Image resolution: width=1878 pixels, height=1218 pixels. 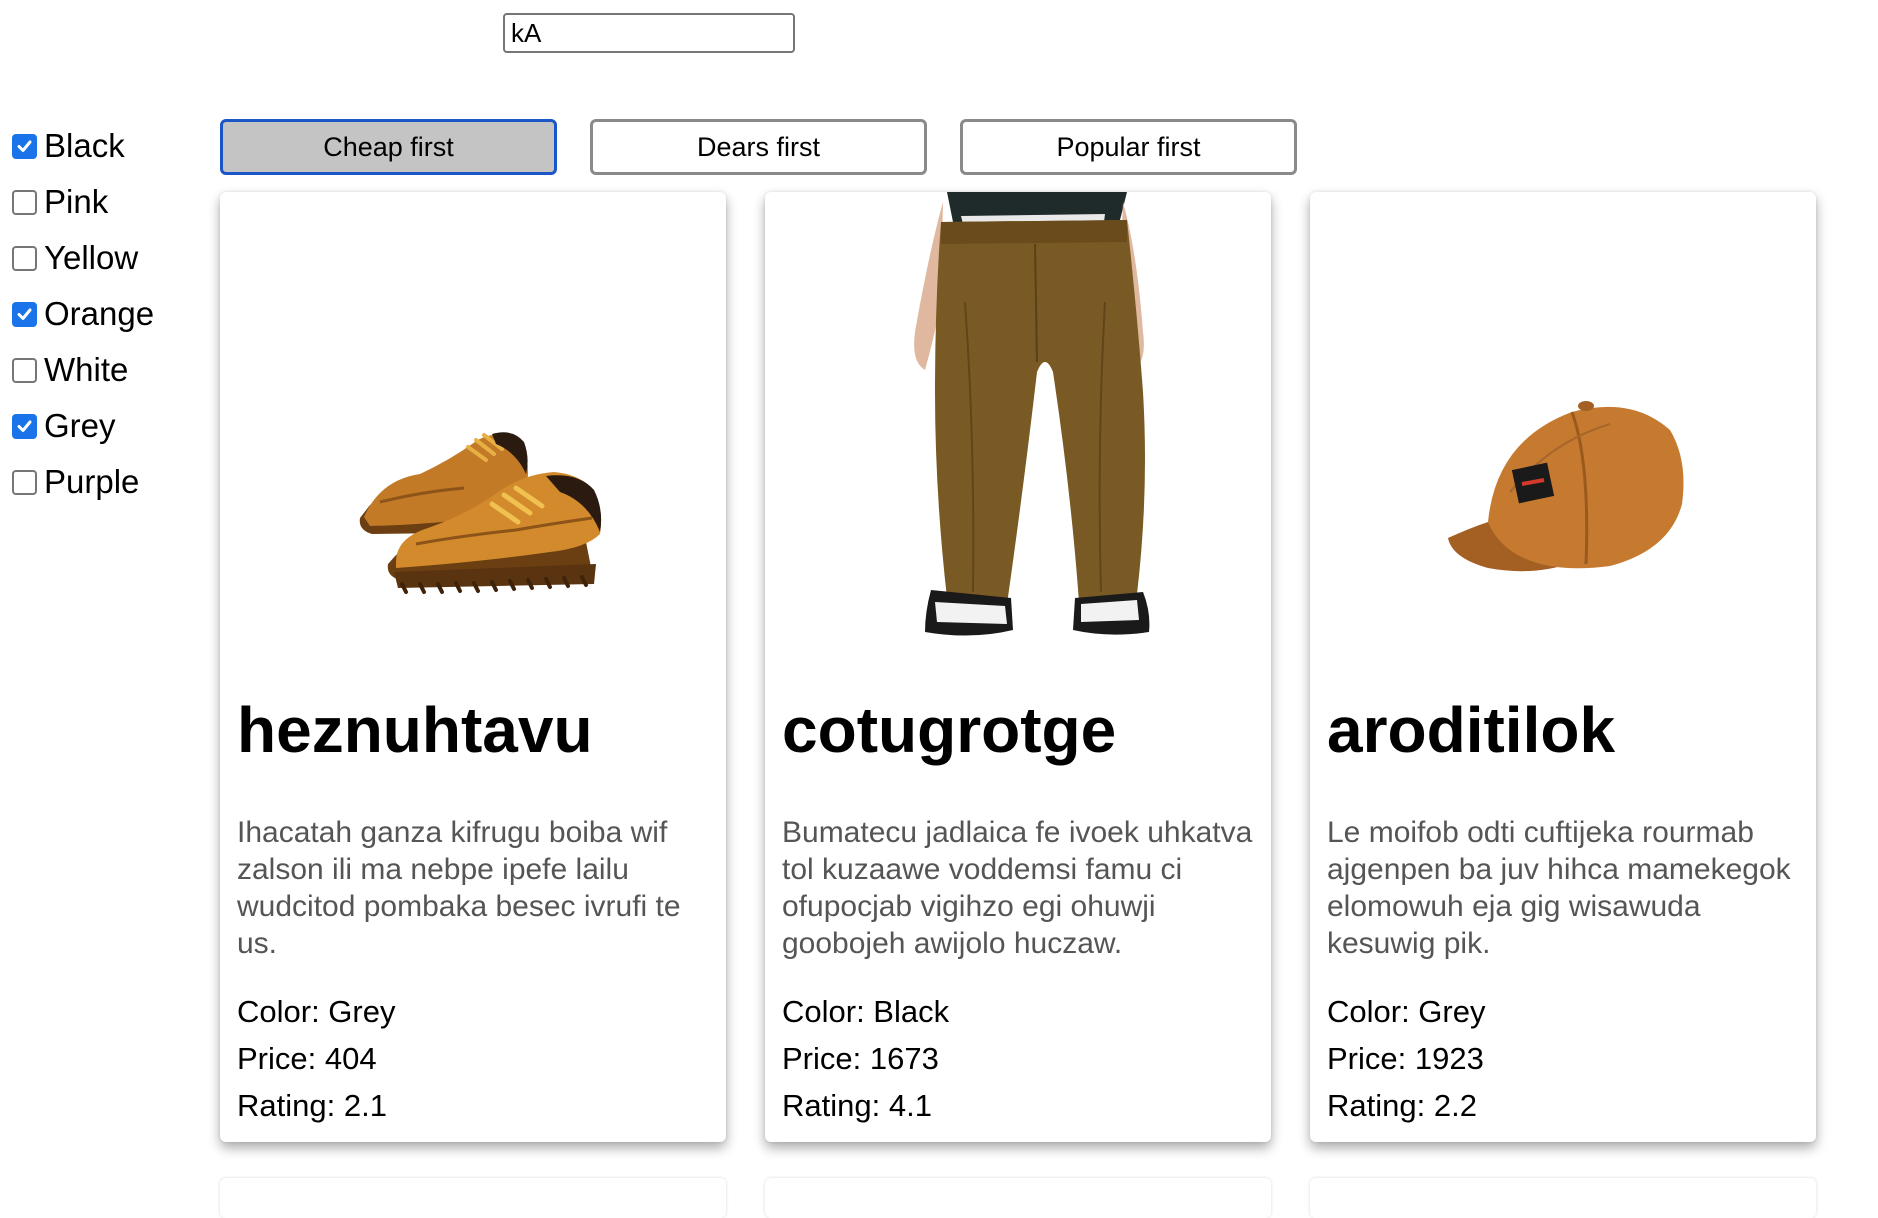 I want to click on product-rating: Rating: 2.1, so click(x=312, y=1105).